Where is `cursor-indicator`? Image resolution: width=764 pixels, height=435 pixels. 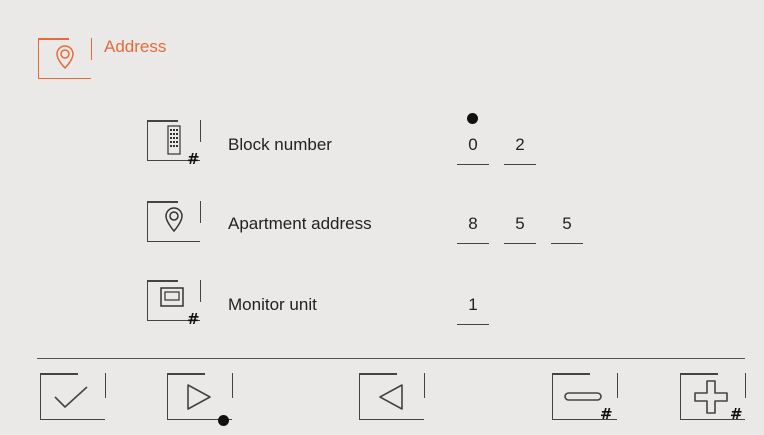
cursor-indicator is located at coordinates (472, 118).